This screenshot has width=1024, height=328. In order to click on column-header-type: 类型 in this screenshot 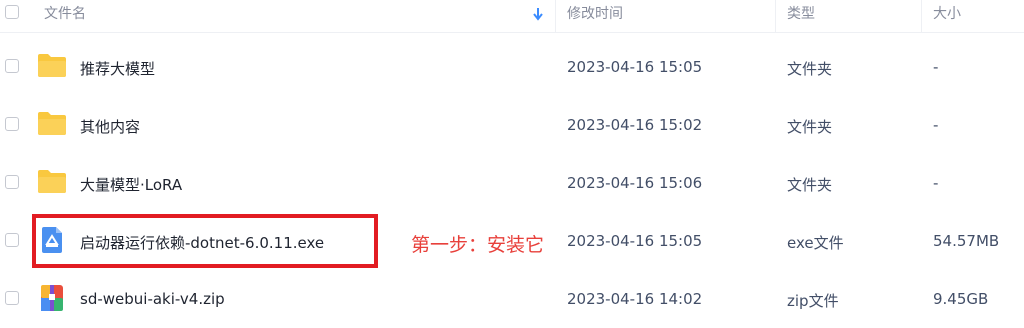, I will do `click(801, 16)`.